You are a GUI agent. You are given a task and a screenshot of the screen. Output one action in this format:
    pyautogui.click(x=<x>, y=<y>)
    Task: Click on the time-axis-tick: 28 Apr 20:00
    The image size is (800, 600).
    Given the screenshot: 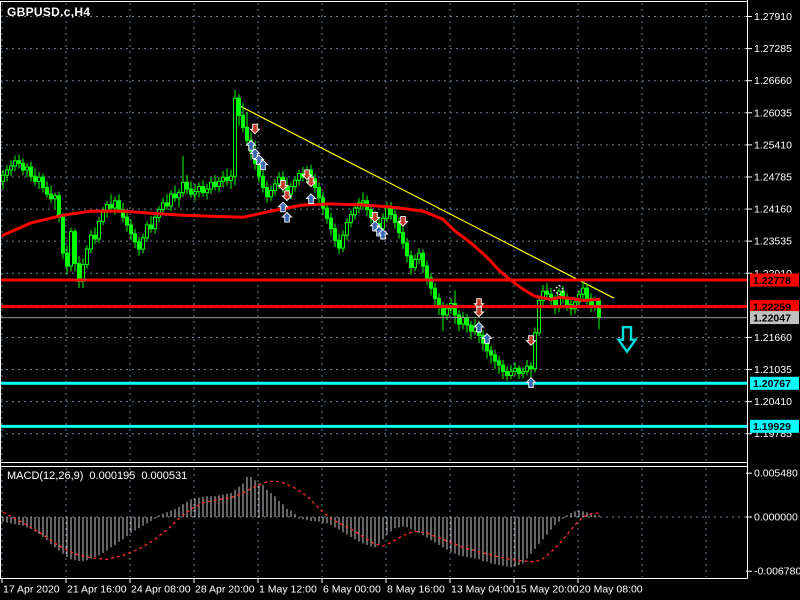 What is the action you would take?
    pyautogui.click(x=225, y=590)
    